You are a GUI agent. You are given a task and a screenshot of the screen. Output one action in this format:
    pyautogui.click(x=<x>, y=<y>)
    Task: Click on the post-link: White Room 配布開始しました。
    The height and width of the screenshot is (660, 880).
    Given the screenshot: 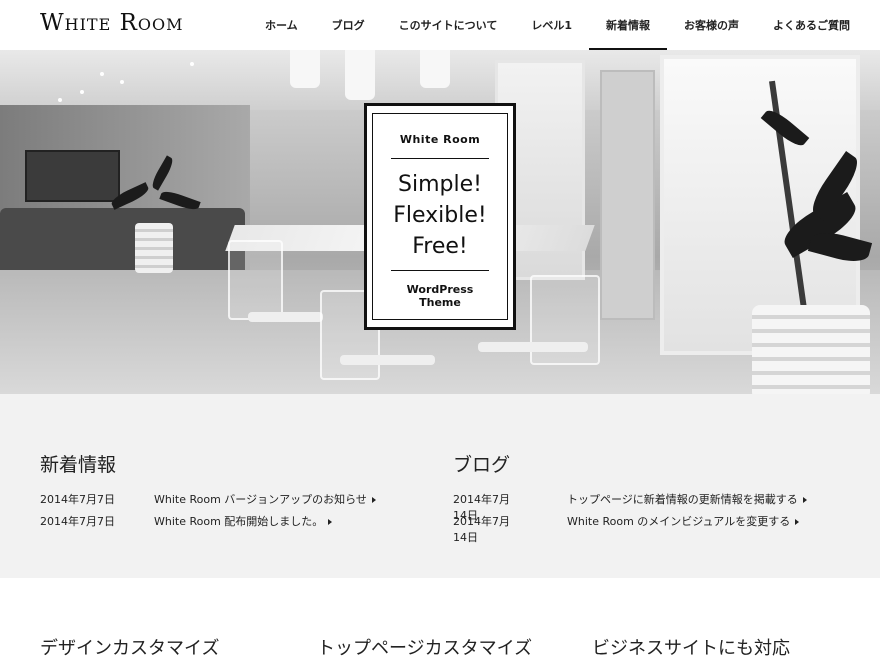 What is the action you would take?
    pyautogui.click(x=243, y=521)
    